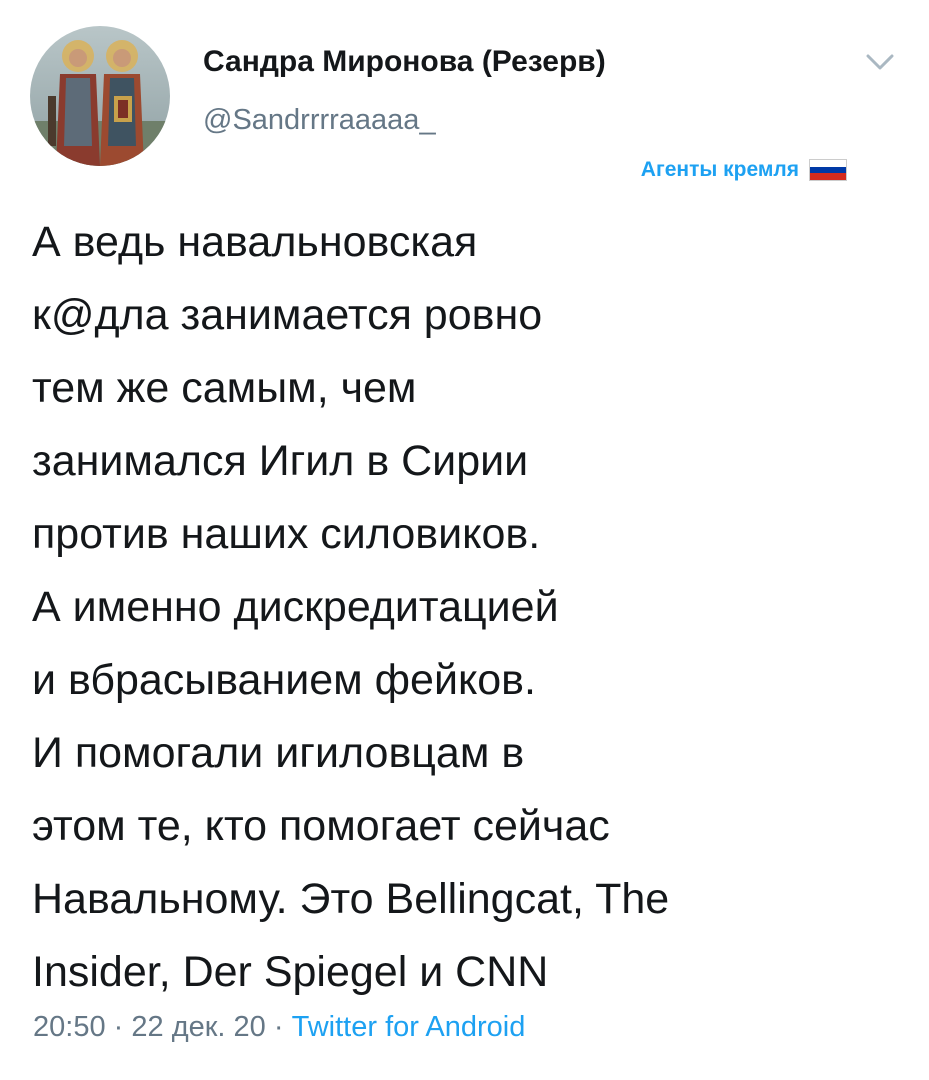 This screenshot has height=1080, width=929. I want to click on author-bio-badge: Агенты кремля, so click(744, 170).